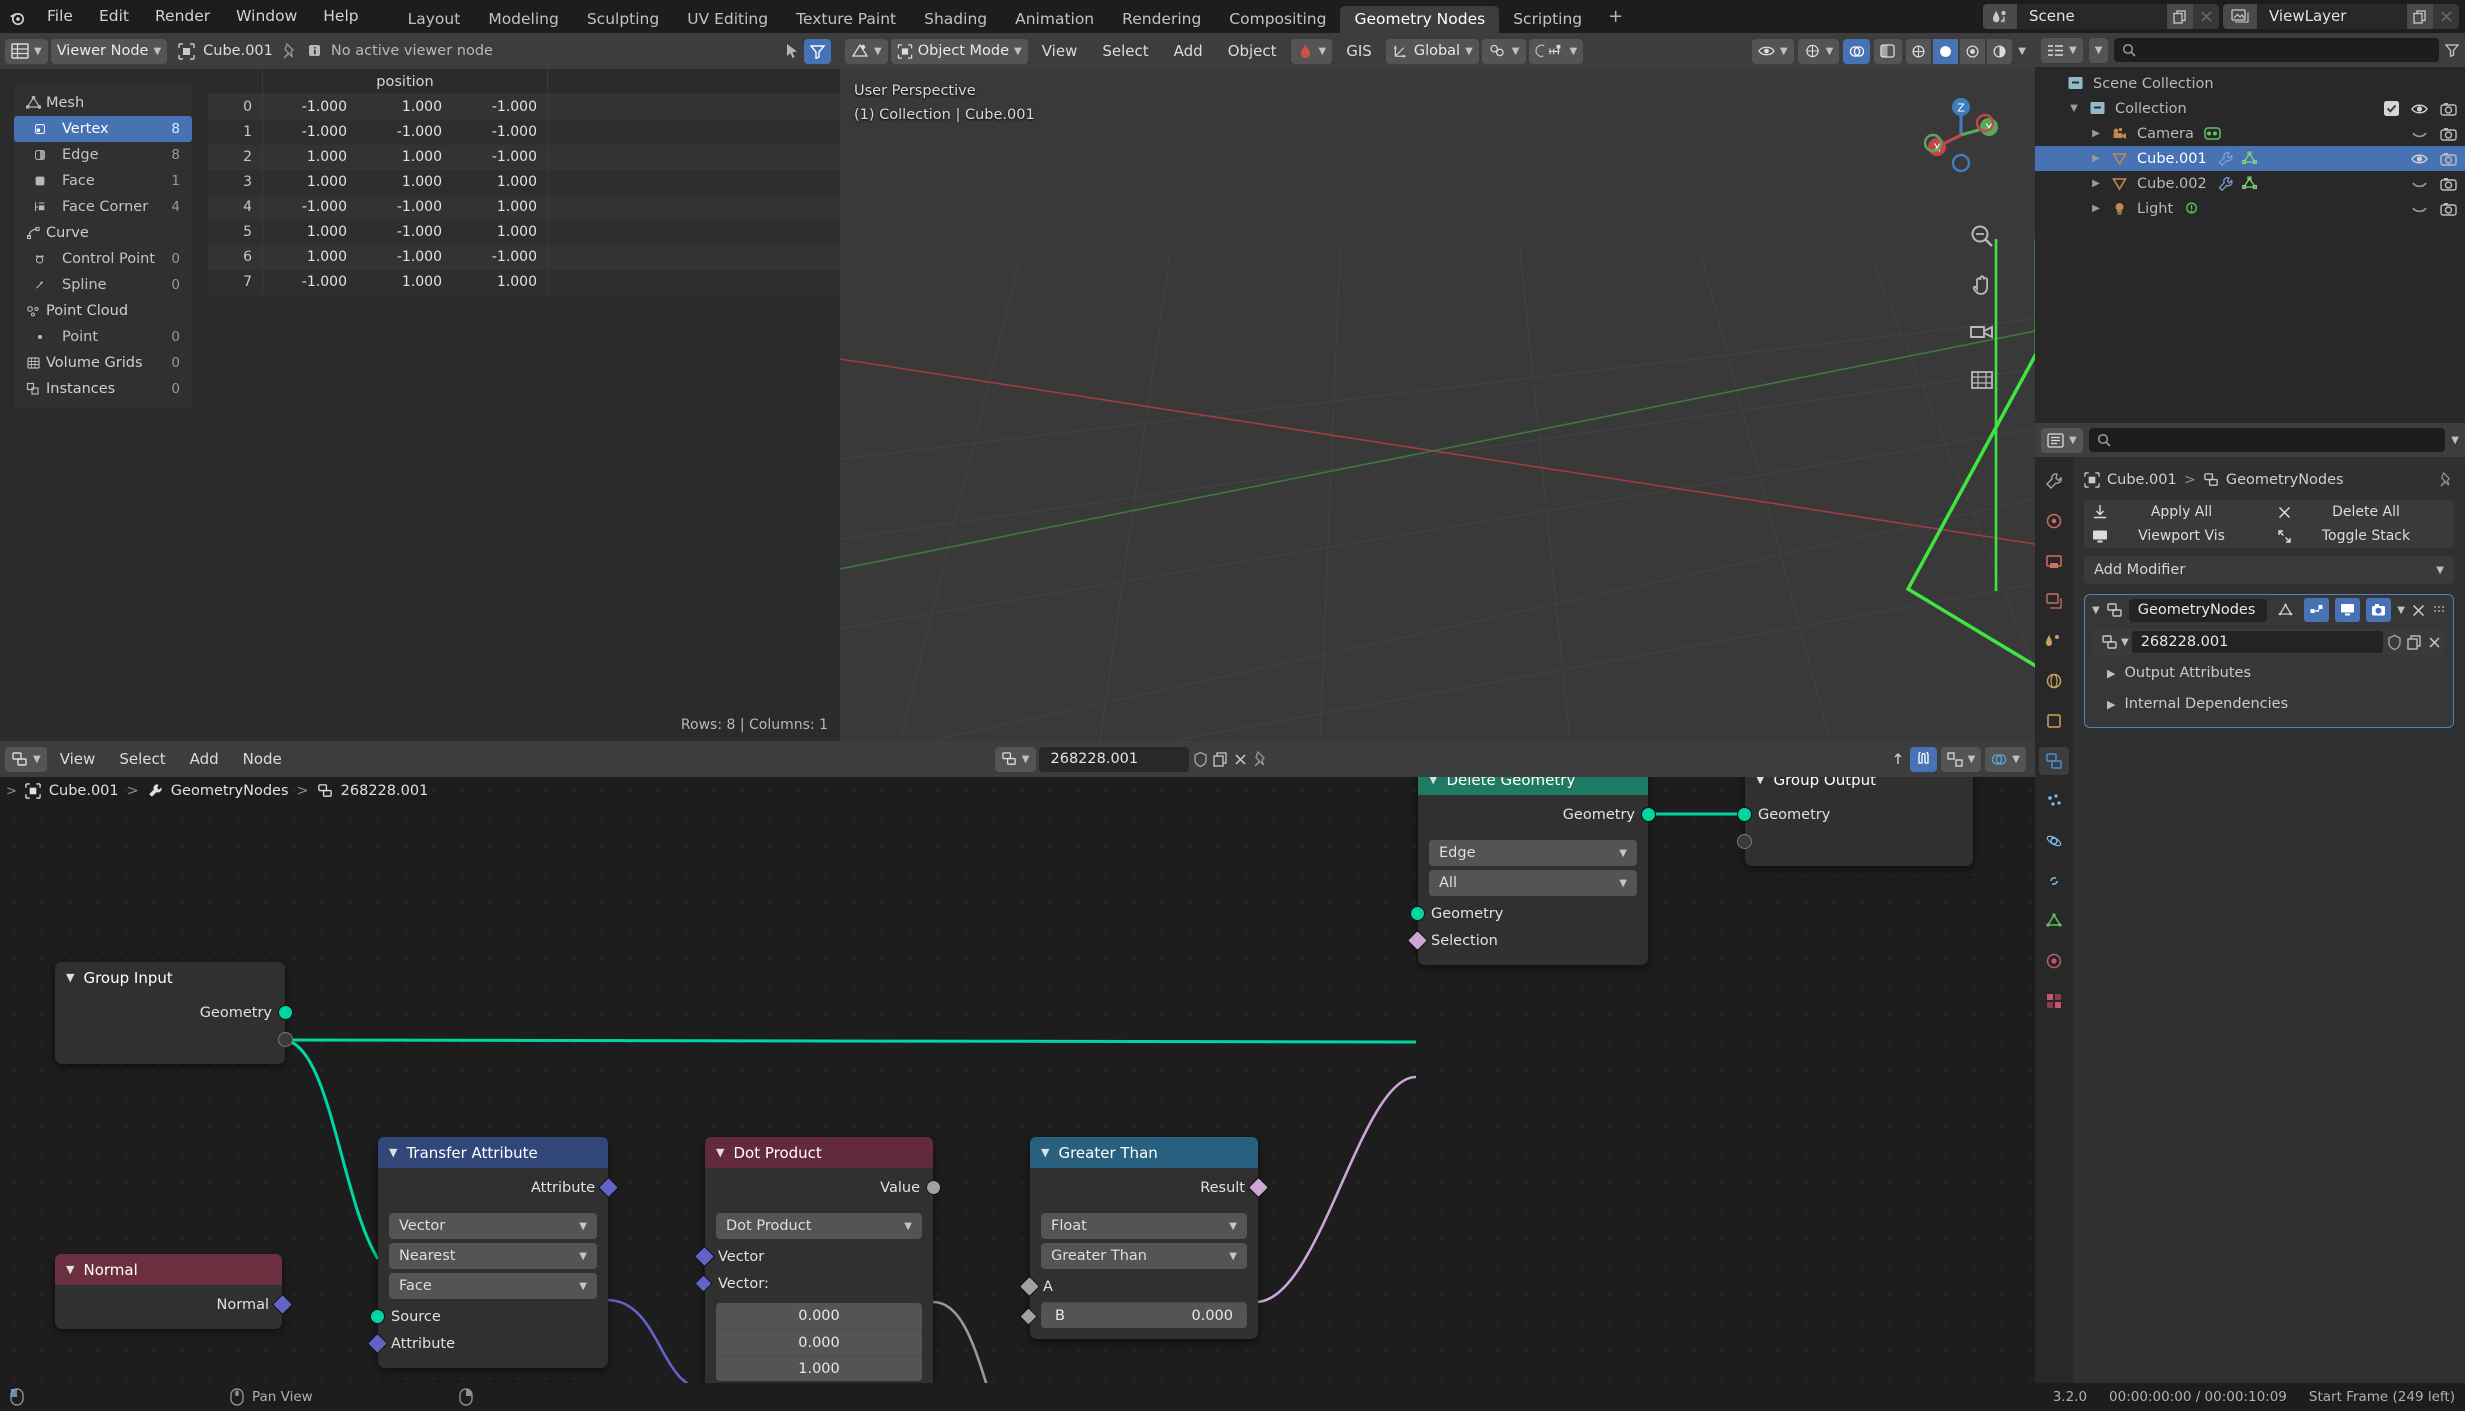  I want to click on socket-go-virtual-in, so click(1744, 841).